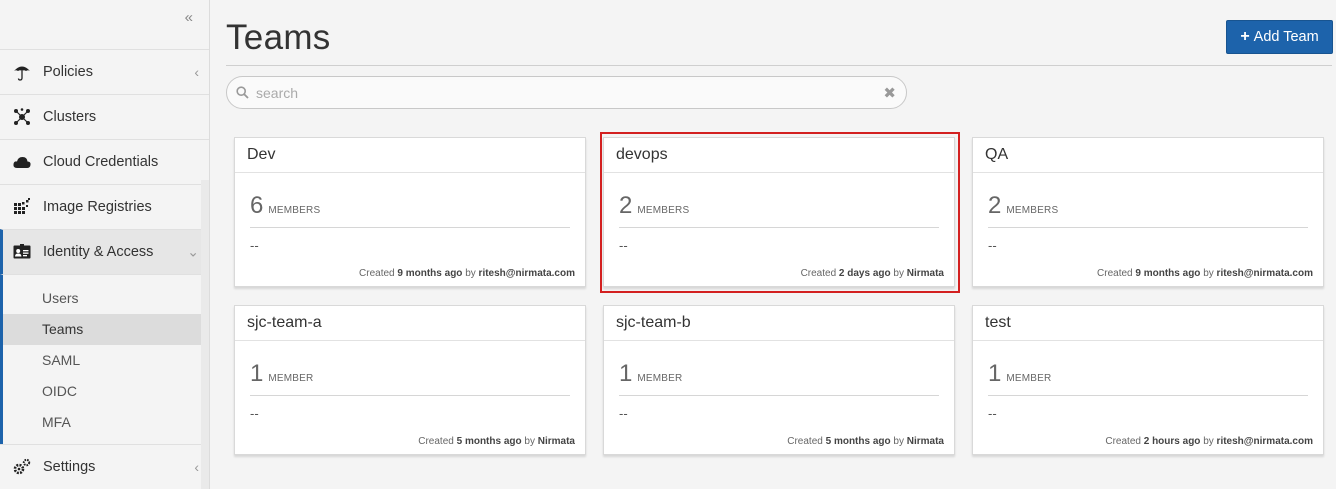  I want to click on umbrella-icon, so click(22, 72).